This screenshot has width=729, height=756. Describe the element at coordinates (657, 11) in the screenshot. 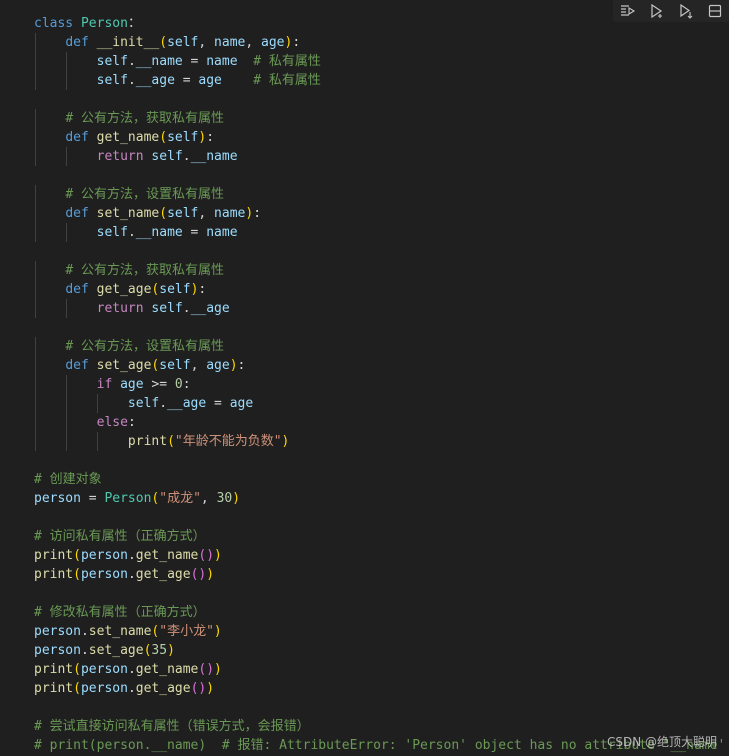

I see `run-next-button` at that location.